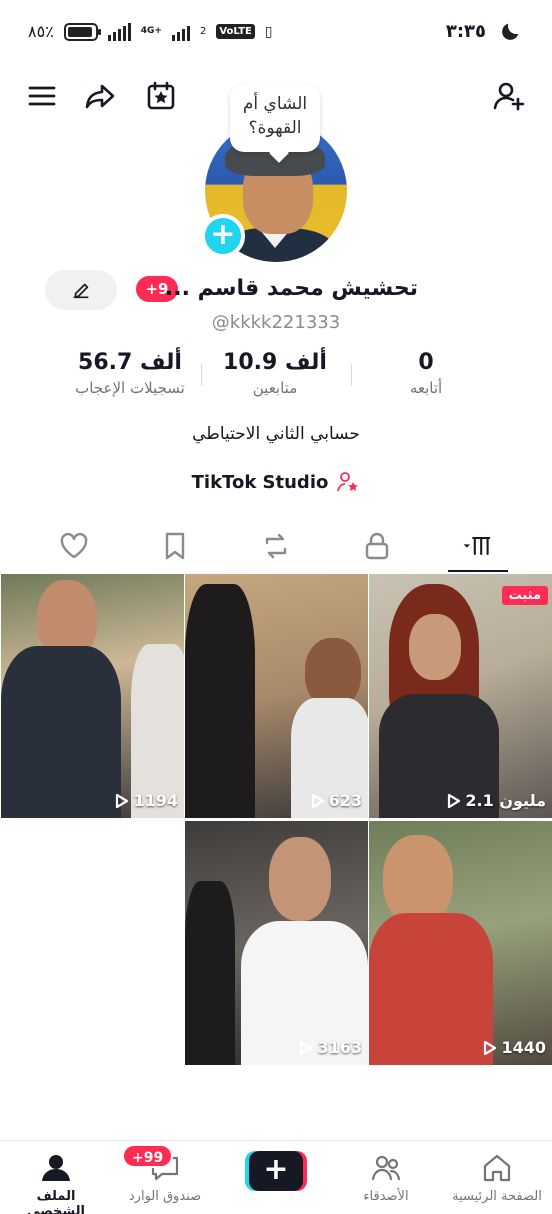 The height and width of the screenshot is (1214, 552). What do you see at coordinates (497, 1168) in the screenshot?
I see `home-icon` at bounding box center [497, 1168].